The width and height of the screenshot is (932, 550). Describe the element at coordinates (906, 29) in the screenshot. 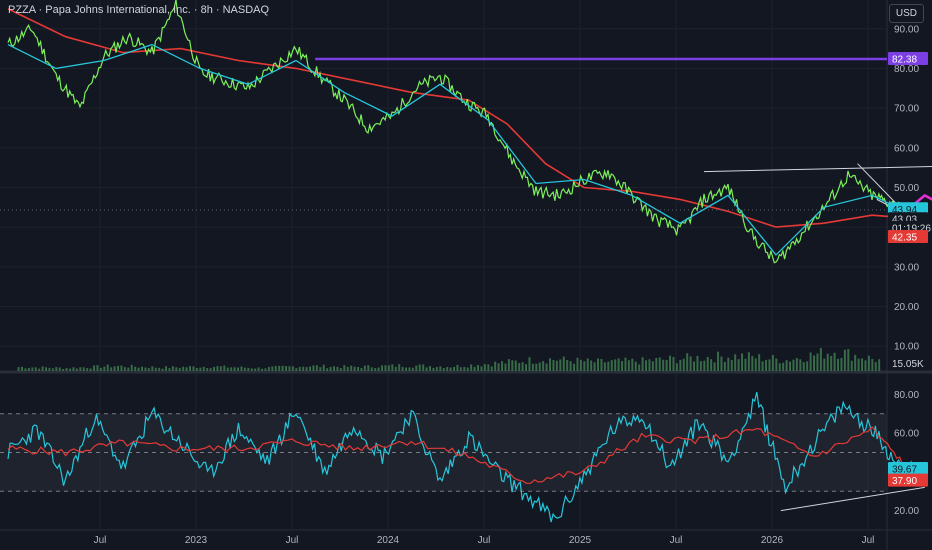

I see `price-tick-label: 90.00` at that location.